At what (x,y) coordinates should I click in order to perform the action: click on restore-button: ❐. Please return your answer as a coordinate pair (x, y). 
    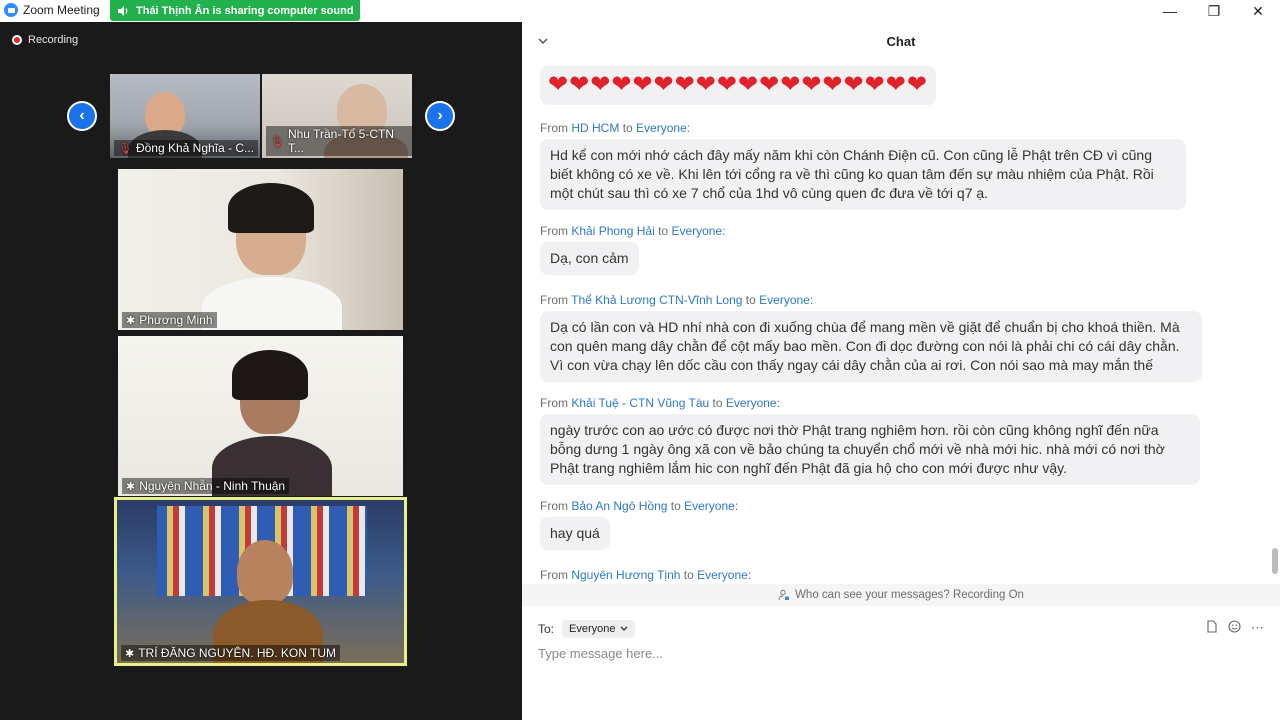
    Looking at the image, I should click on (1214, 11).